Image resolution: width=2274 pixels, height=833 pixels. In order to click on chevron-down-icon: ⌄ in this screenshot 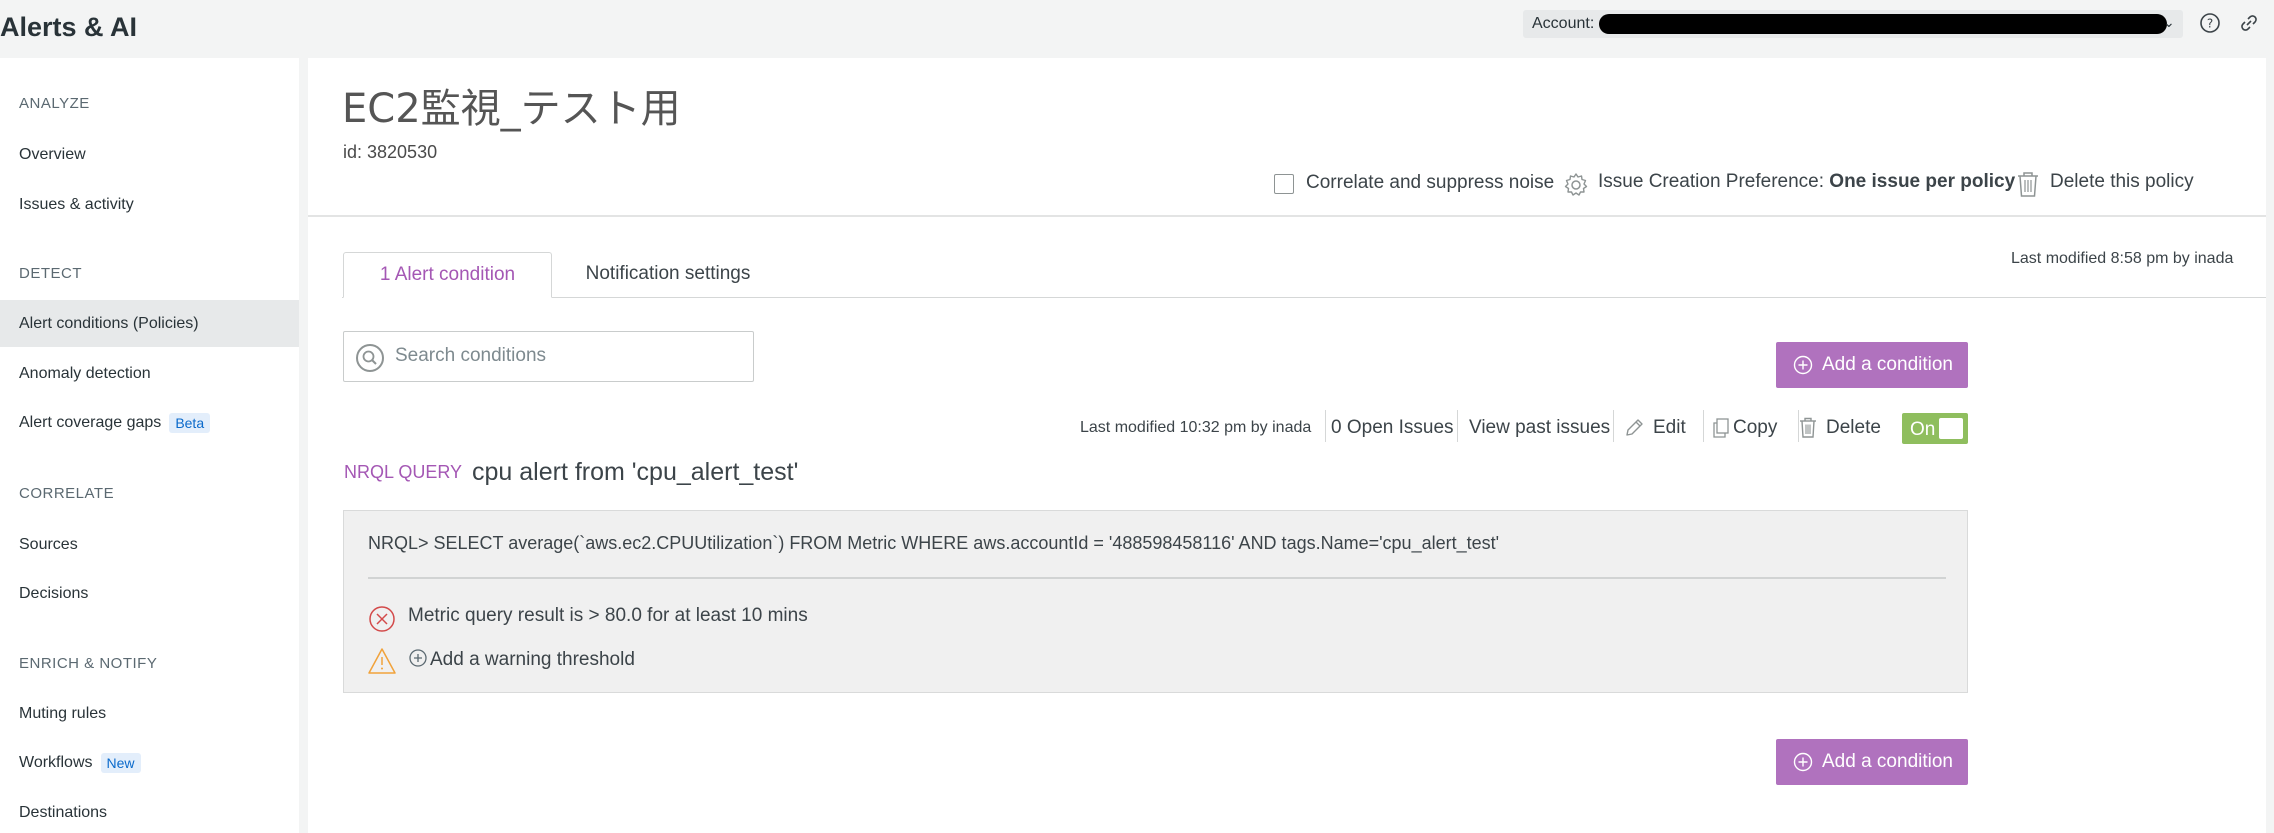, I will do `click(2169, 22)`.